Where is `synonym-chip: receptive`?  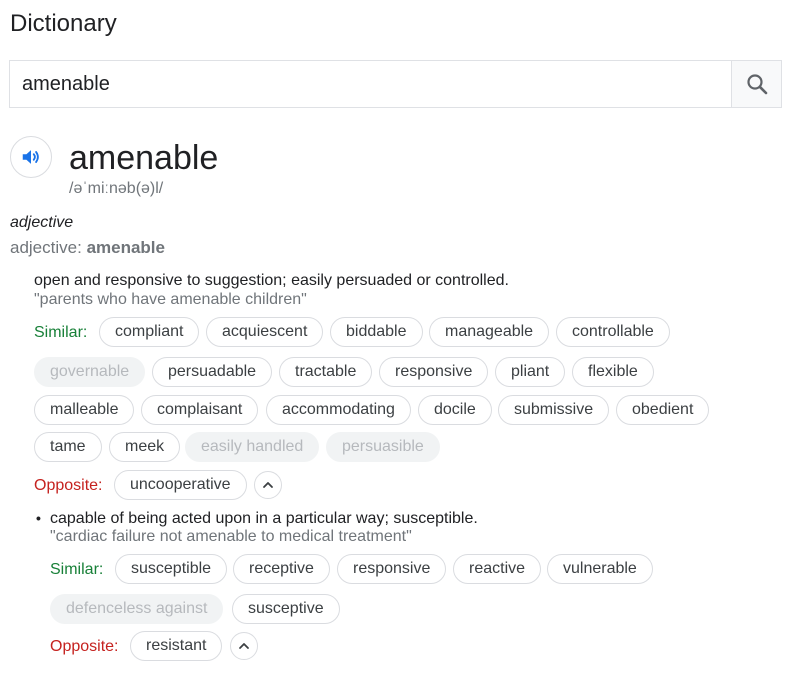
synonym-chip: receptive is located at coordinates (281, 569).